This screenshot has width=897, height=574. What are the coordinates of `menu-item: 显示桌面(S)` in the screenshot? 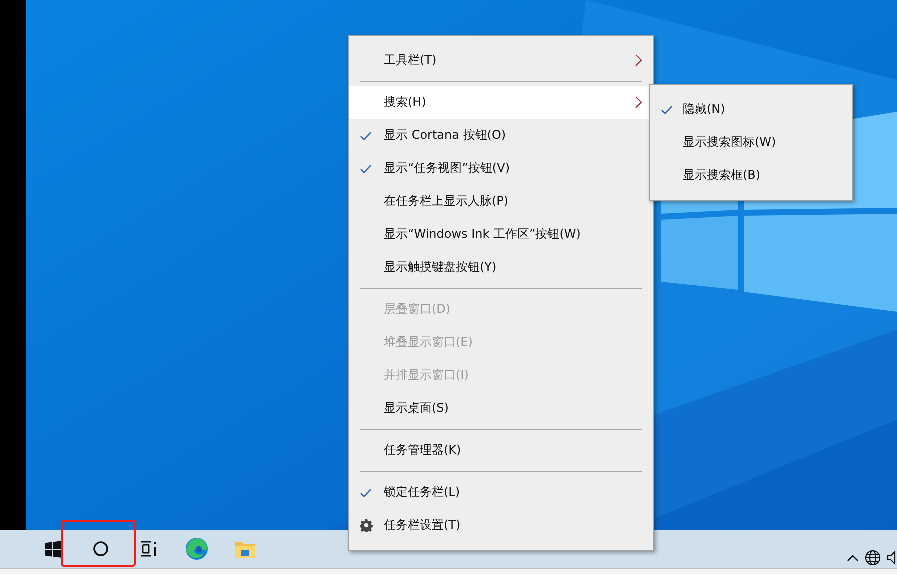 It's located at (501, 408).